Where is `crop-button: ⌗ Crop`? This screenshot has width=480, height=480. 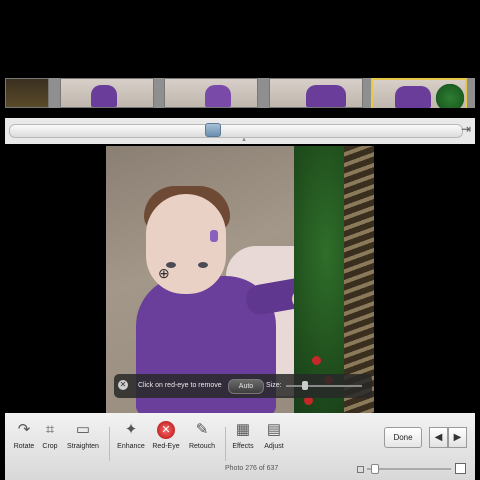
crop-button: ⌗ Crop is located at coordinates (50, 442).